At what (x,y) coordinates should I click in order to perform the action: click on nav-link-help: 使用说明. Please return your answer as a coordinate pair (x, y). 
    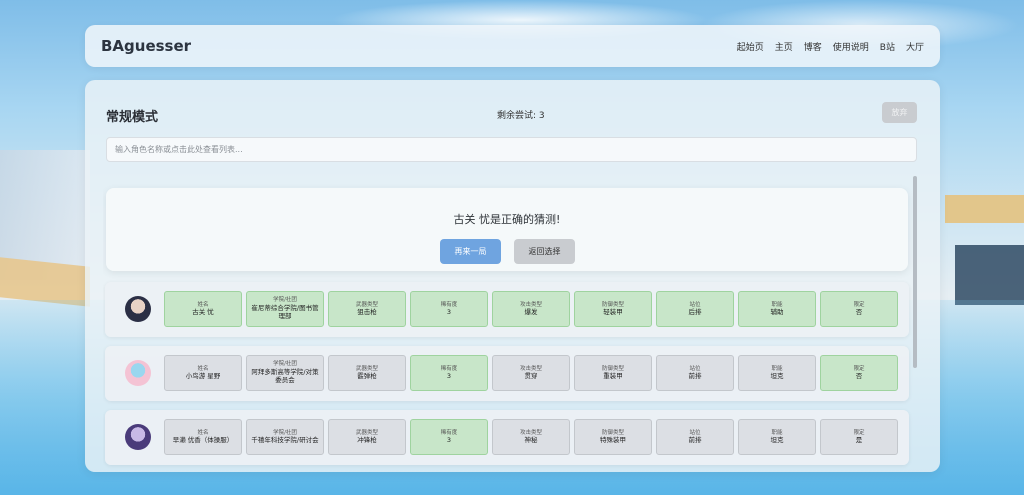
    Looking at the image, I should click on (851, 46).